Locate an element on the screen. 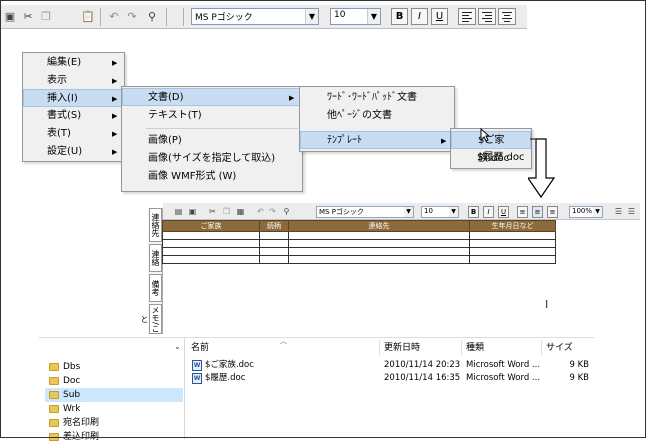  family-table: ご家族 続柄 連絡先 生年月日など is located at coordinates (359, 242).